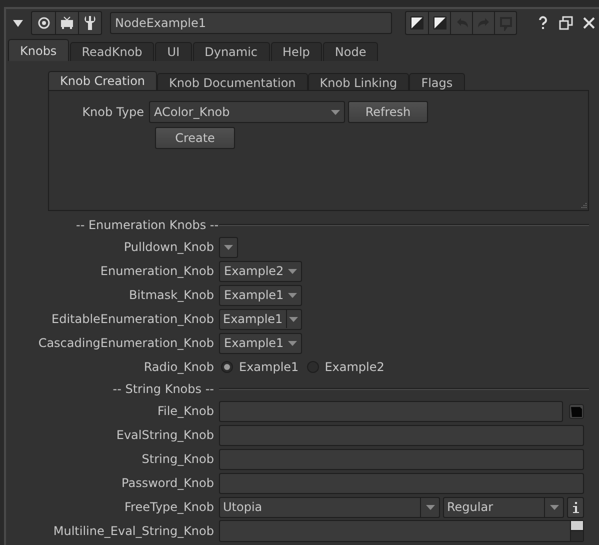 The image size is (599, 545). Describe the element at coordinates (232, 81) in the screenshot. I see `tab: Knob Documentation` at that location.